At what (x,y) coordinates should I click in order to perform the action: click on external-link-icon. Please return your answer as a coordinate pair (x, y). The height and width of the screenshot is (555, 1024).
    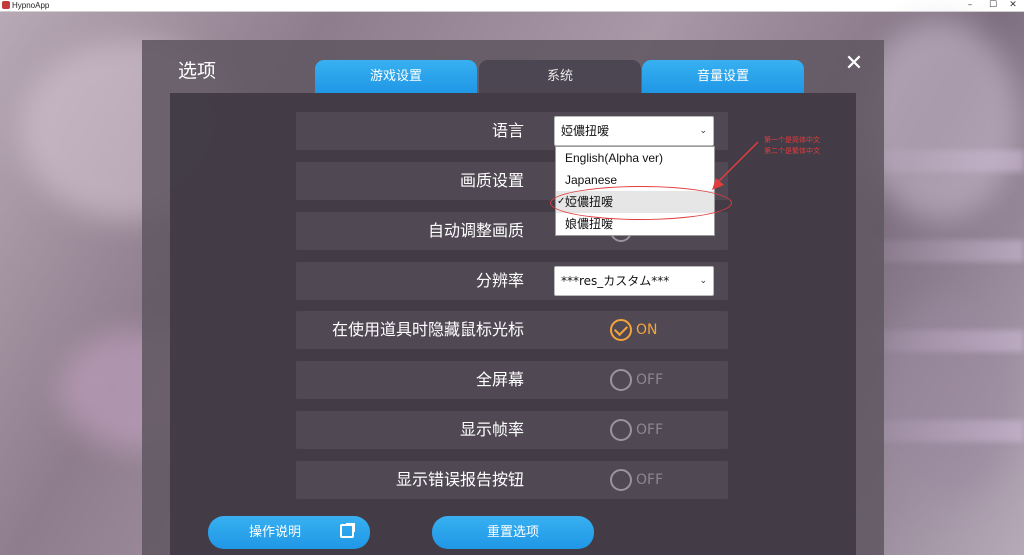
    Looking at the image, I should click on (347, 530).